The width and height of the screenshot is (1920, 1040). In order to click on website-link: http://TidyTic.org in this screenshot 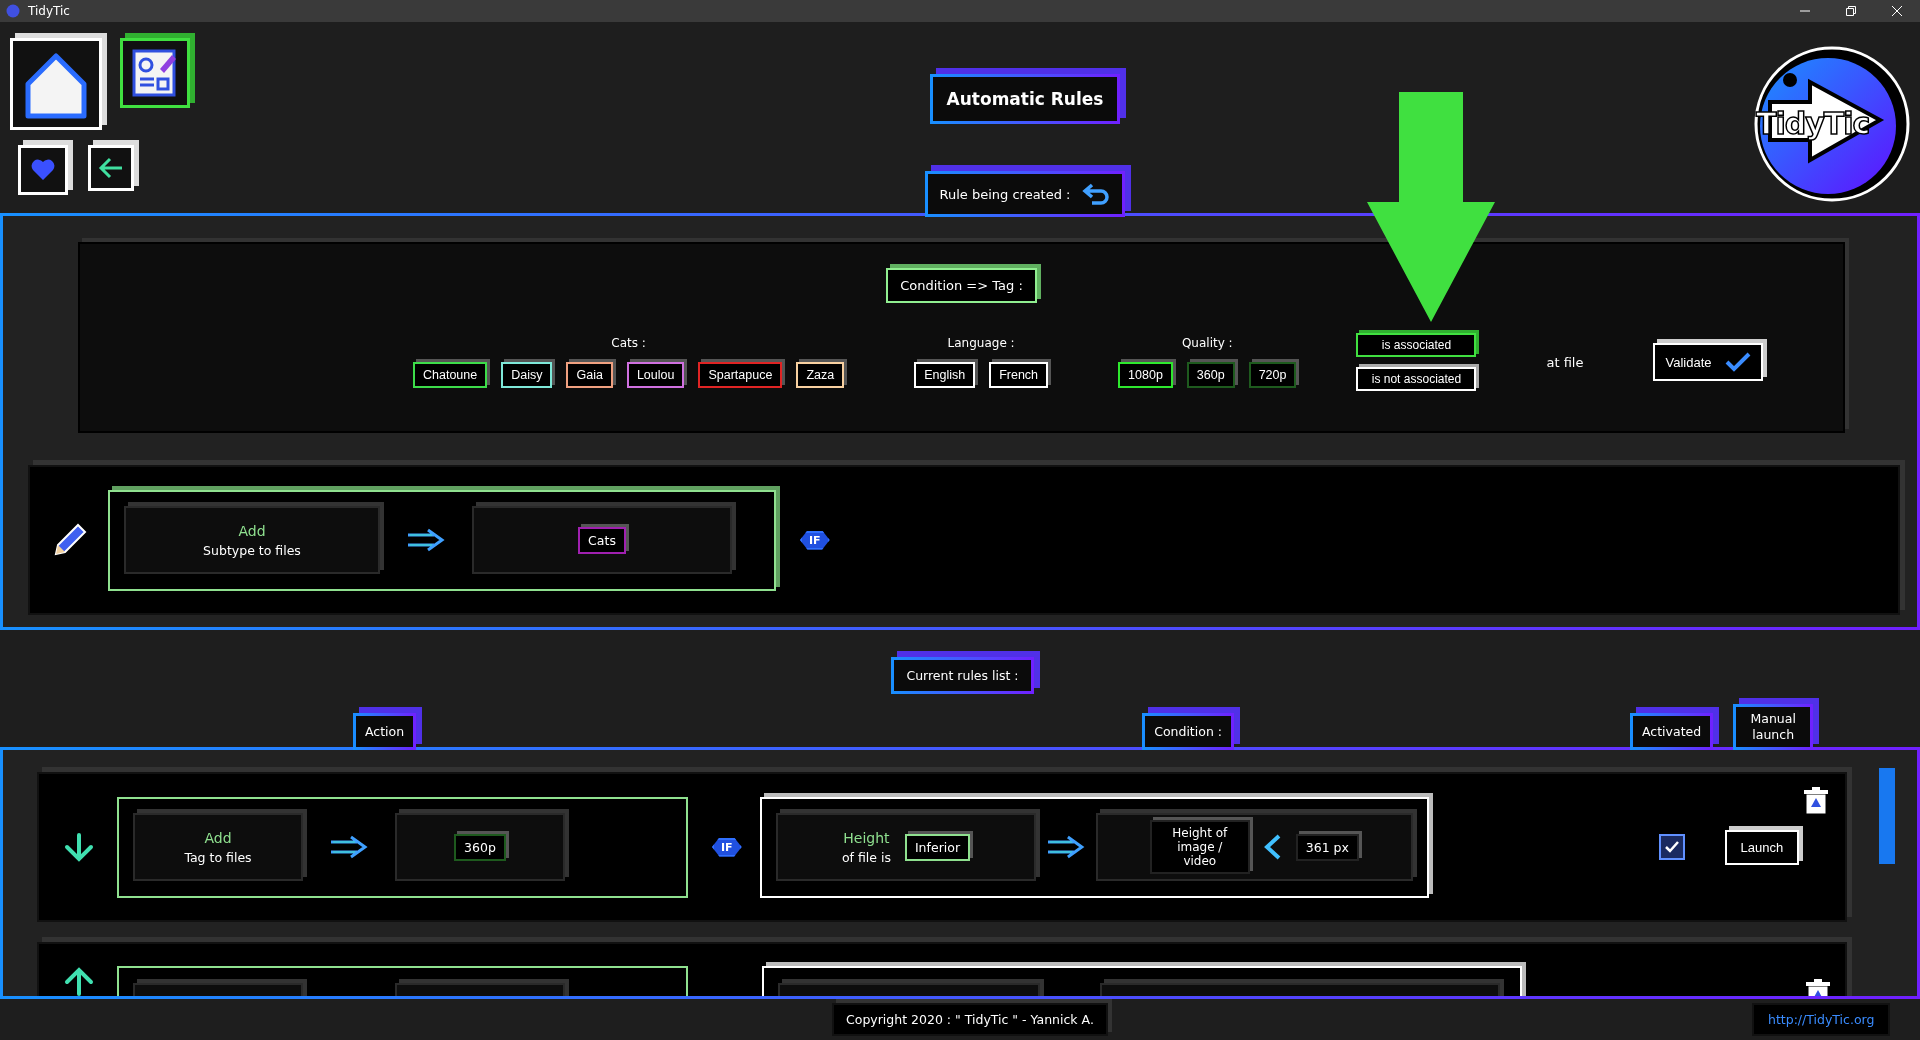, I will do `click(1821, 1019)`.